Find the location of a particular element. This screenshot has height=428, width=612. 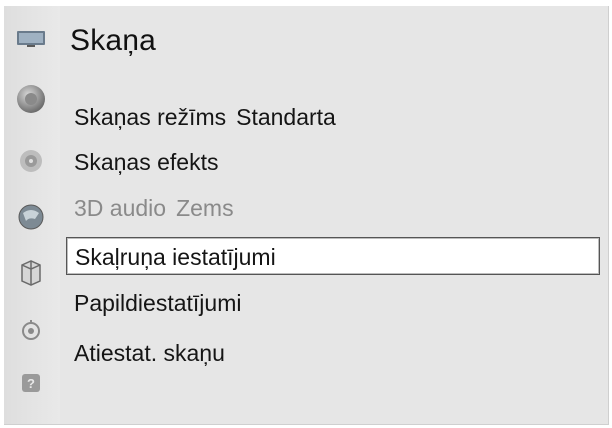

menu-title: Skaņa is located at coordinates (113, 40).